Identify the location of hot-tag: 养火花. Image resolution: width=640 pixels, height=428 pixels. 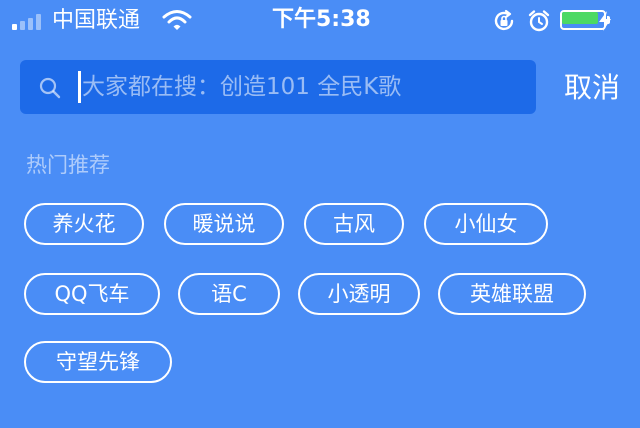
(84, 224).